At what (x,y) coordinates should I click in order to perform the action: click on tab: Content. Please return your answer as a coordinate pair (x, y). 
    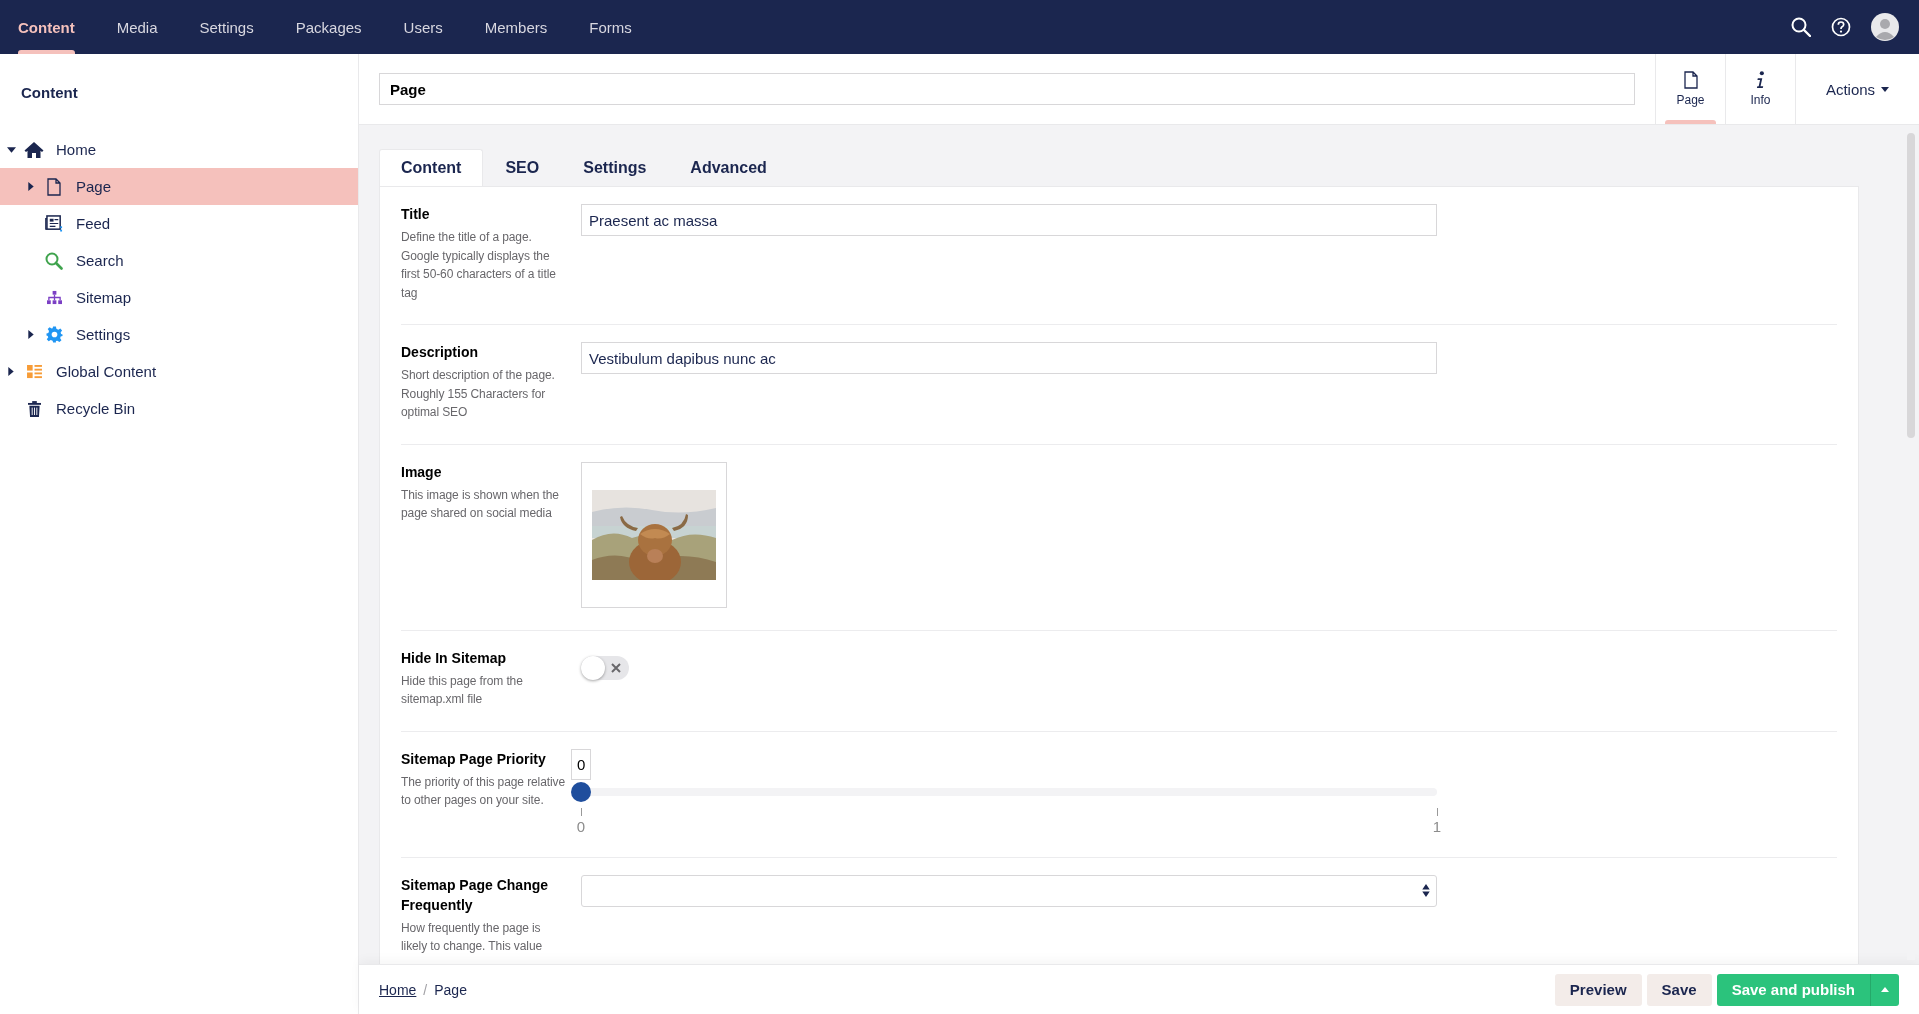
    Looking at the image, I should click on (431, 167).